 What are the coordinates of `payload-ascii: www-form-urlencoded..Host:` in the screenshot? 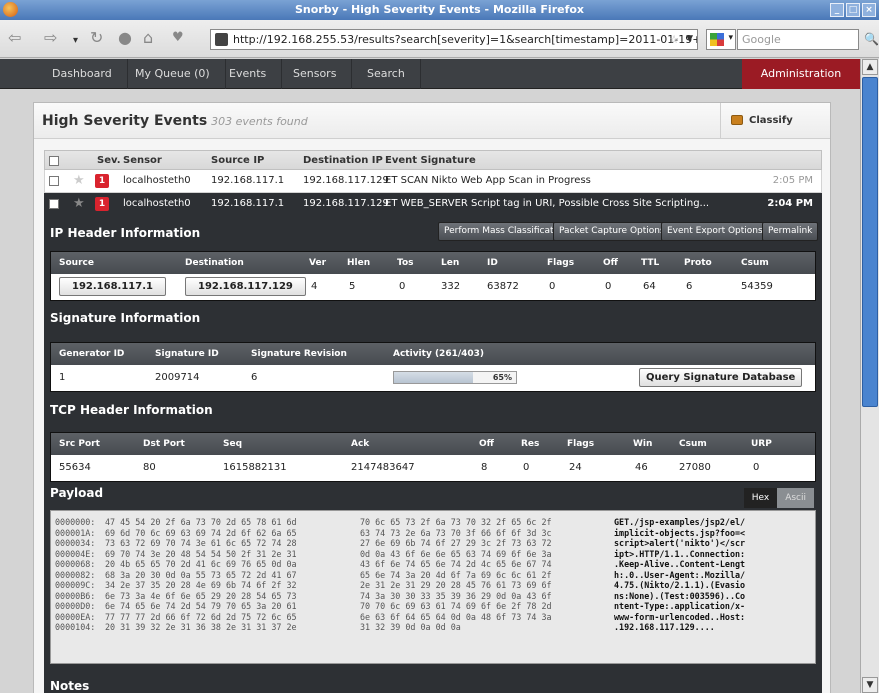 It's located at (680, 616).